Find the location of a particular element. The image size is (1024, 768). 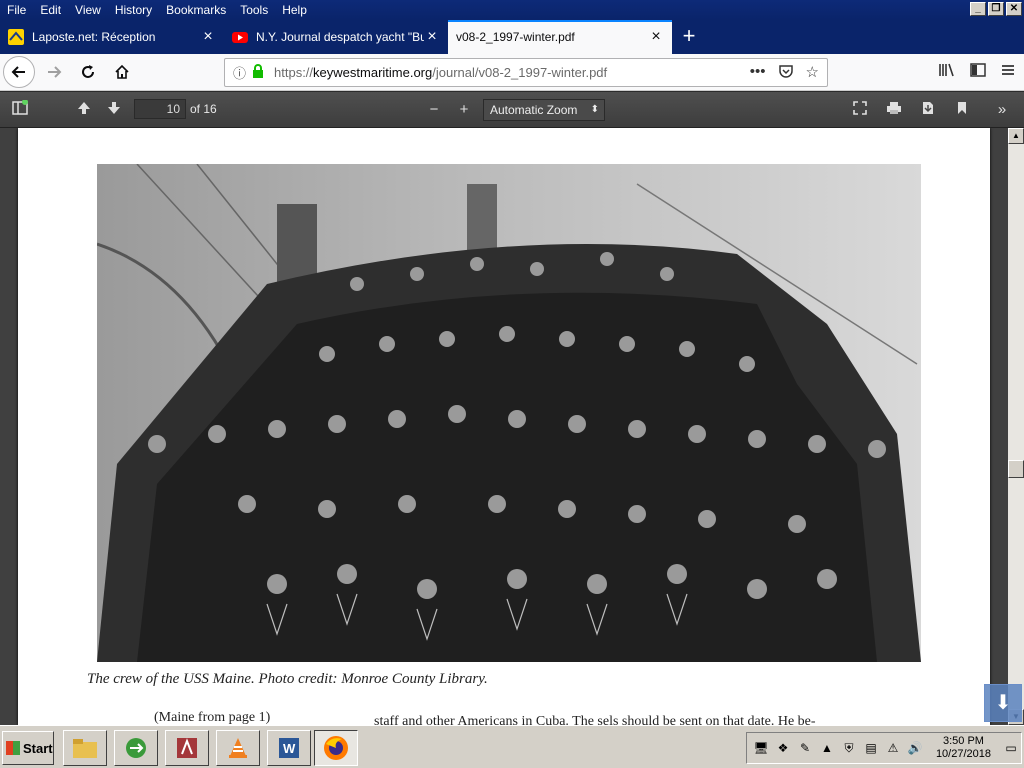

bookmark-icon is located at coordinates (962, 110).